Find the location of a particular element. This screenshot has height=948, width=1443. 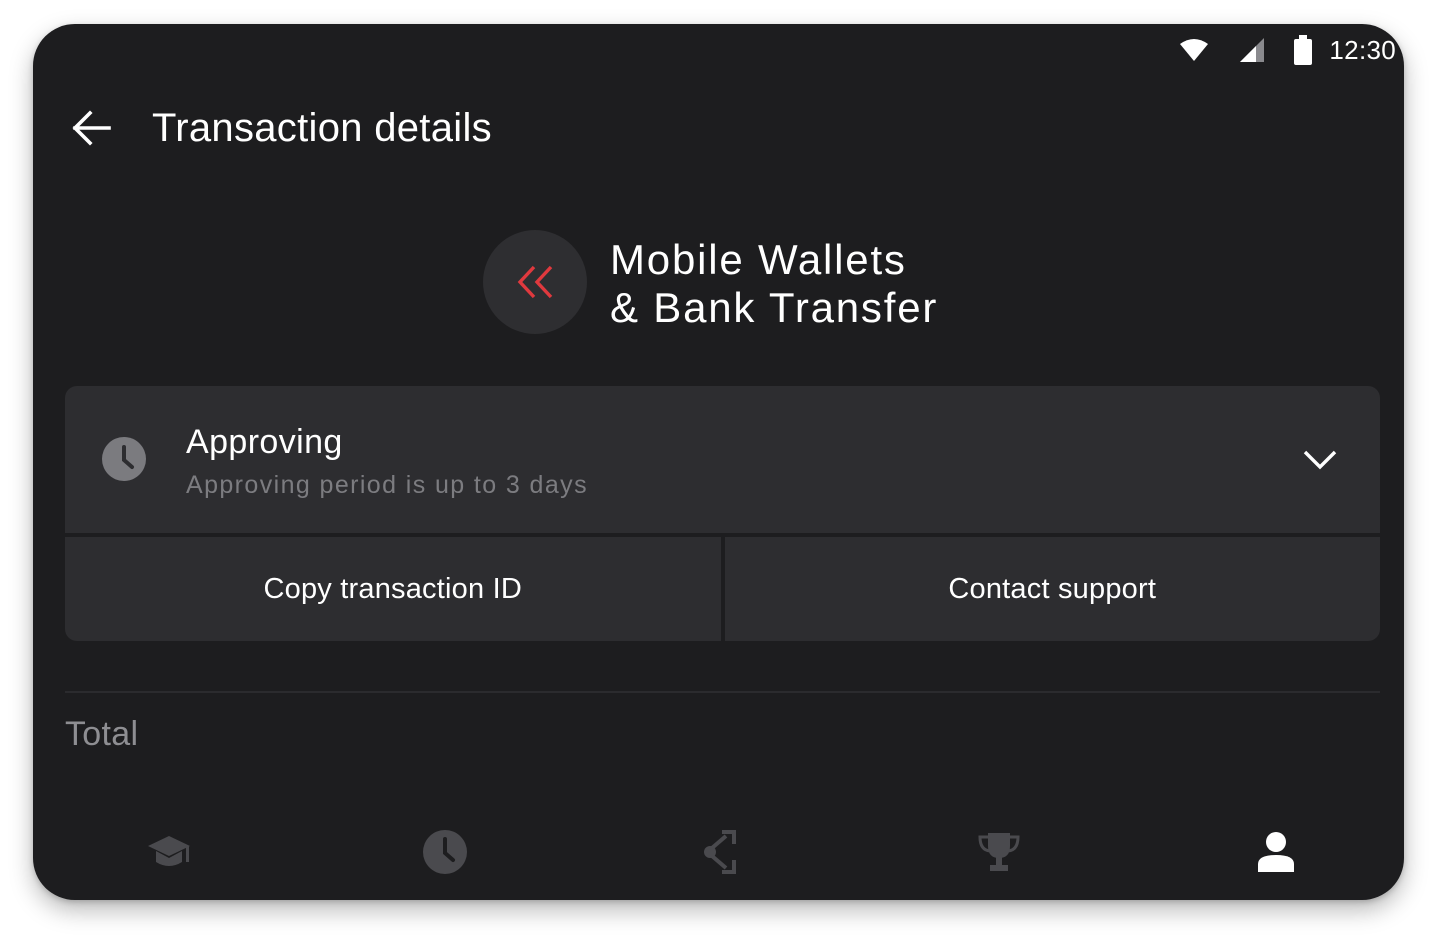

nav-item-tournaments is located at coordinates (999, 852).